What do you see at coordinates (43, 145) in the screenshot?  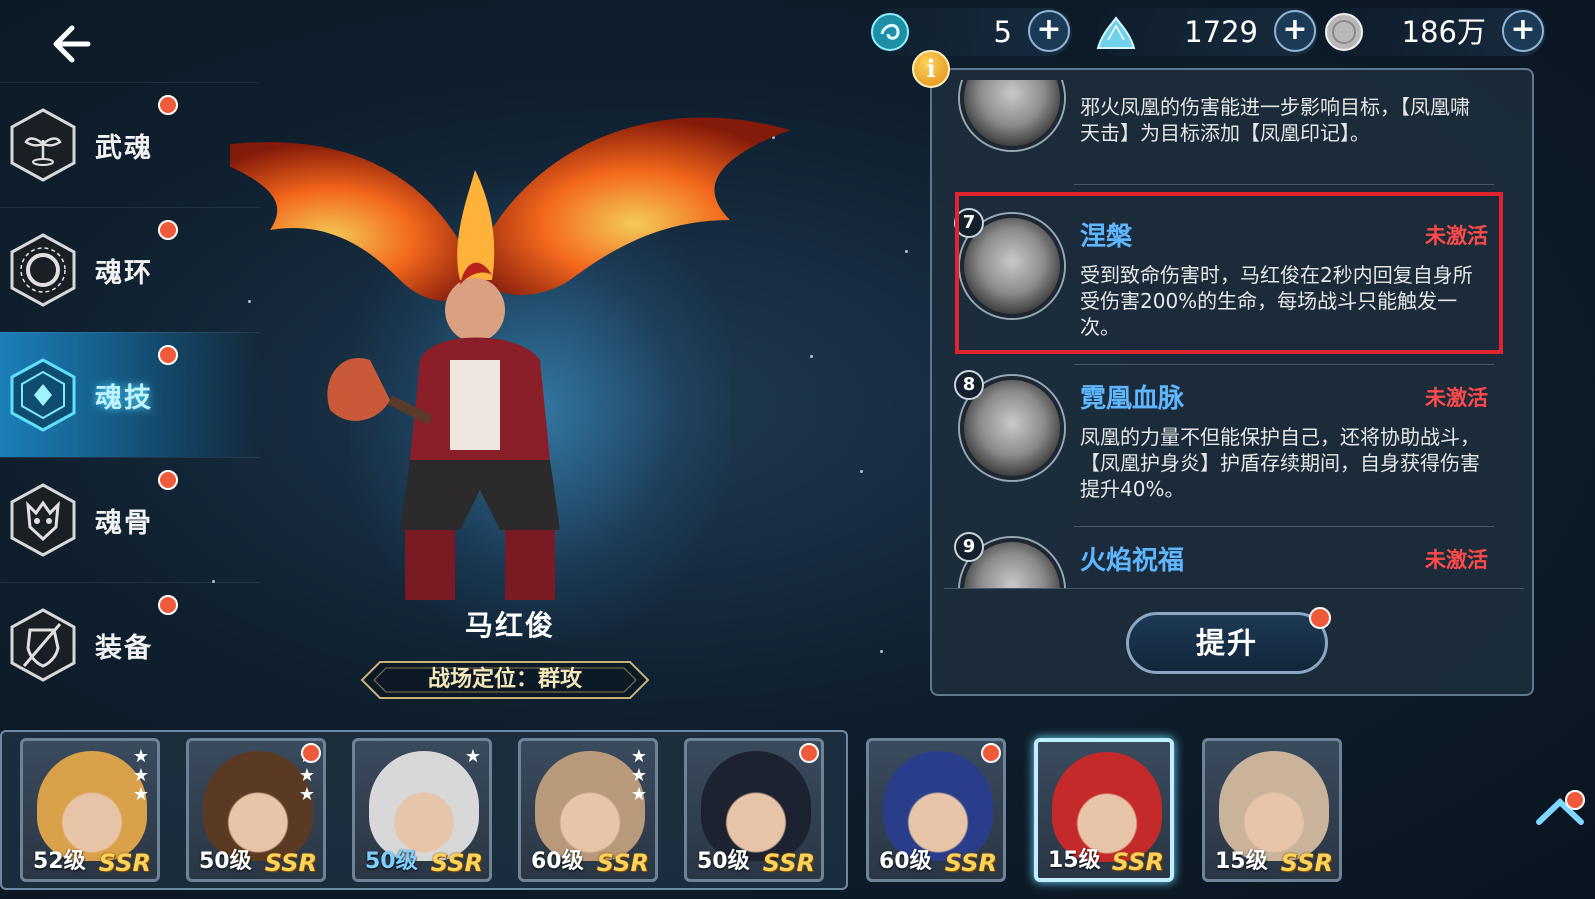 I see `sprout-icon` at bounding box center [43, 145].